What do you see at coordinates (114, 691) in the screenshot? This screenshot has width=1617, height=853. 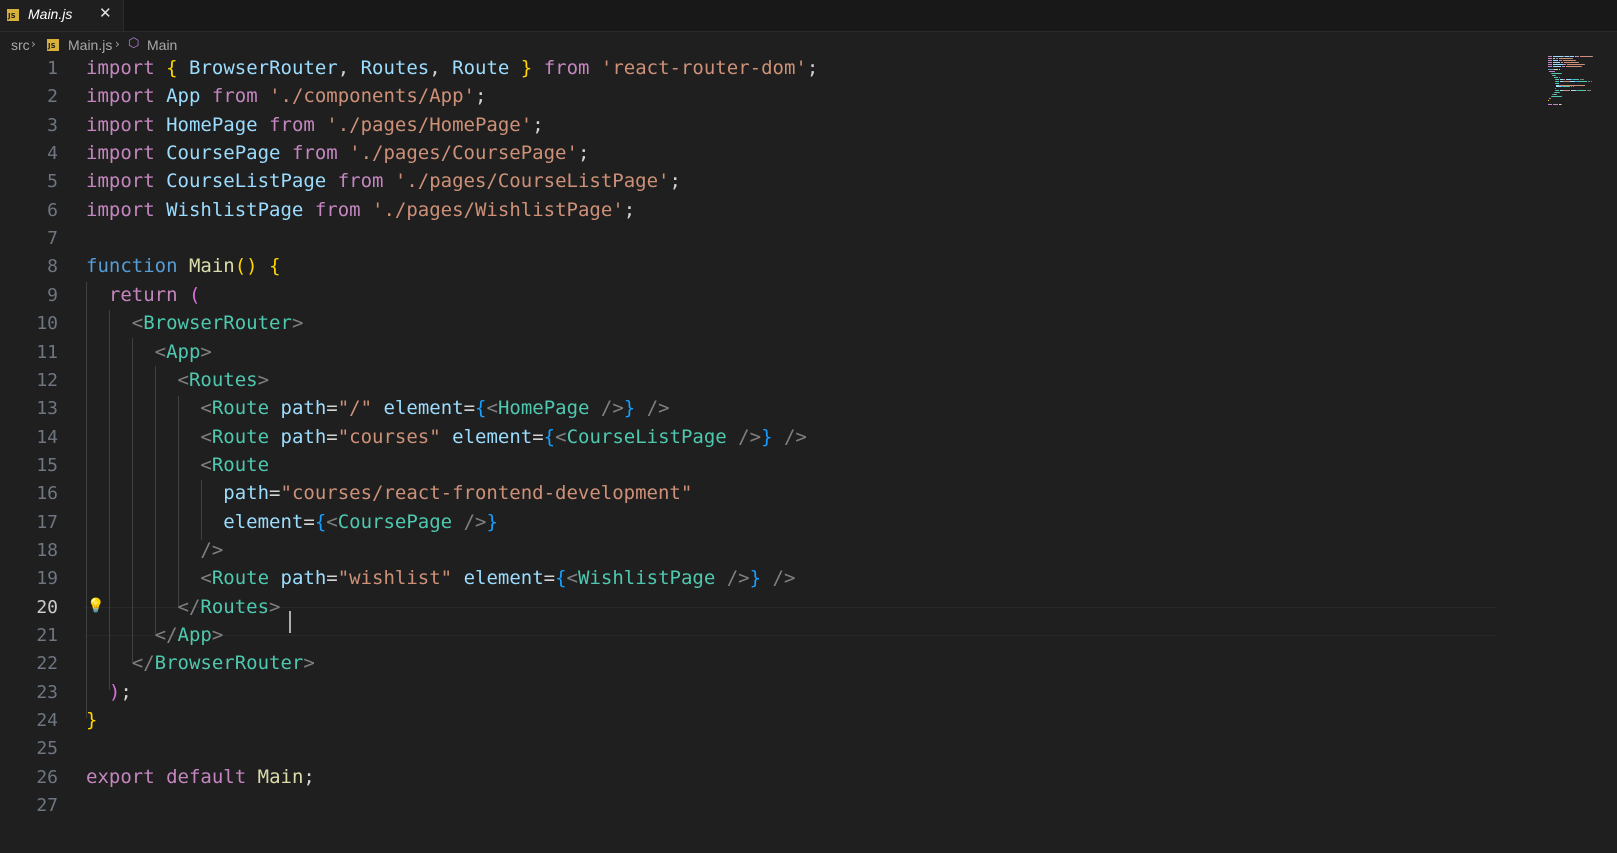 I see `code-token: )` at bounding box center [114, 691].